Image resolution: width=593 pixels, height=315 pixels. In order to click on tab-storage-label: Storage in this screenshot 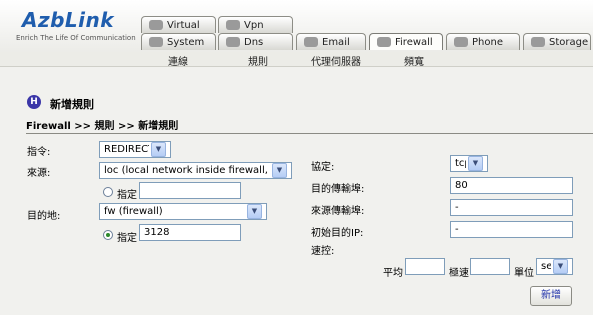, I will do `click(569, 42)`.